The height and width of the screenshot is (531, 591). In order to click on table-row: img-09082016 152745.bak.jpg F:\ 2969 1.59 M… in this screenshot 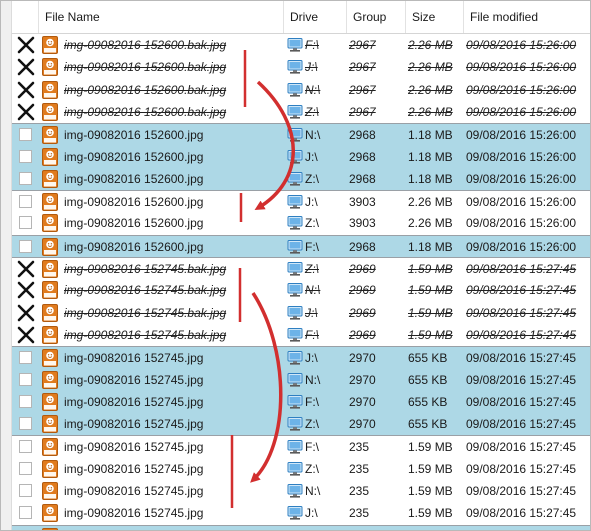, I will do `click(301, 335)`.